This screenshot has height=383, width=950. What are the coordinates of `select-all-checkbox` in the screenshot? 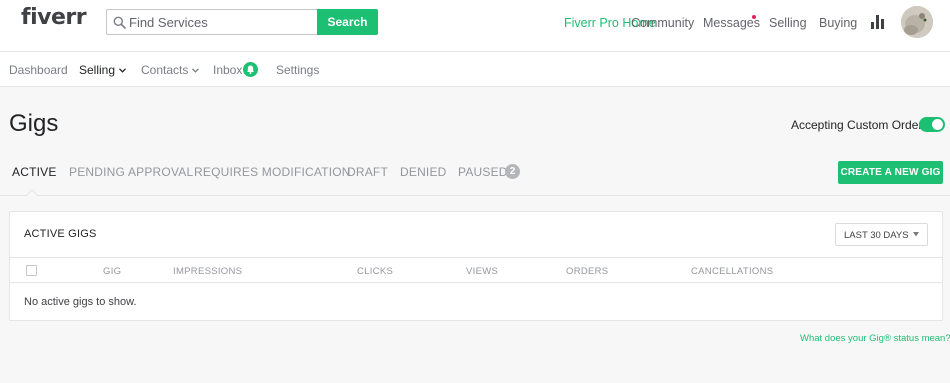 It's located at (31, 270).